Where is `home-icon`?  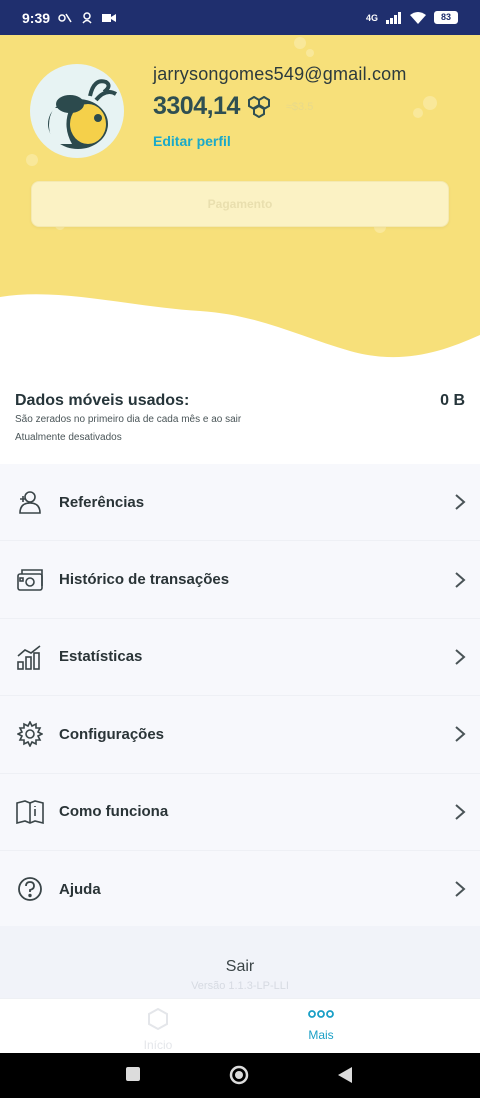 home-icon is located at coordinates (239, 1075).